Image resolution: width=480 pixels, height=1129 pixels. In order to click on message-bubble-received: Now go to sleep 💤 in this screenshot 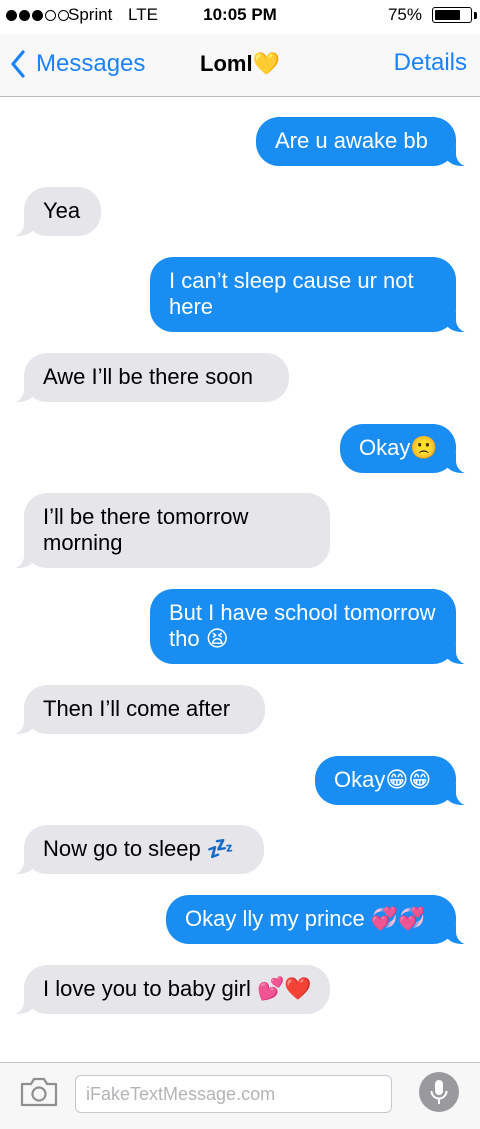, I will do `click(132, 850)`.